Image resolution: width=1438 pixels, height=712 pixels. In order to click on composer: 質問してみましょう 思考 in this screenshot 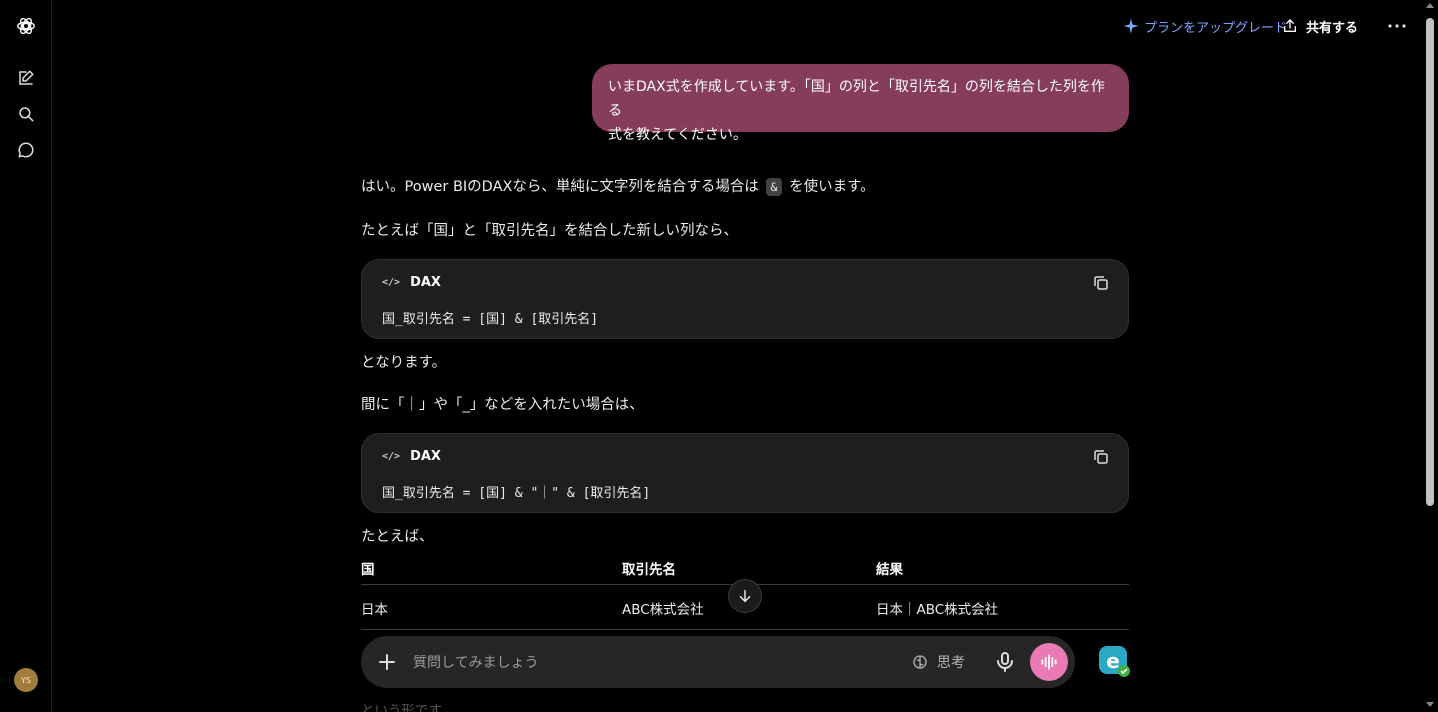, I will do `click(718, 662)`.